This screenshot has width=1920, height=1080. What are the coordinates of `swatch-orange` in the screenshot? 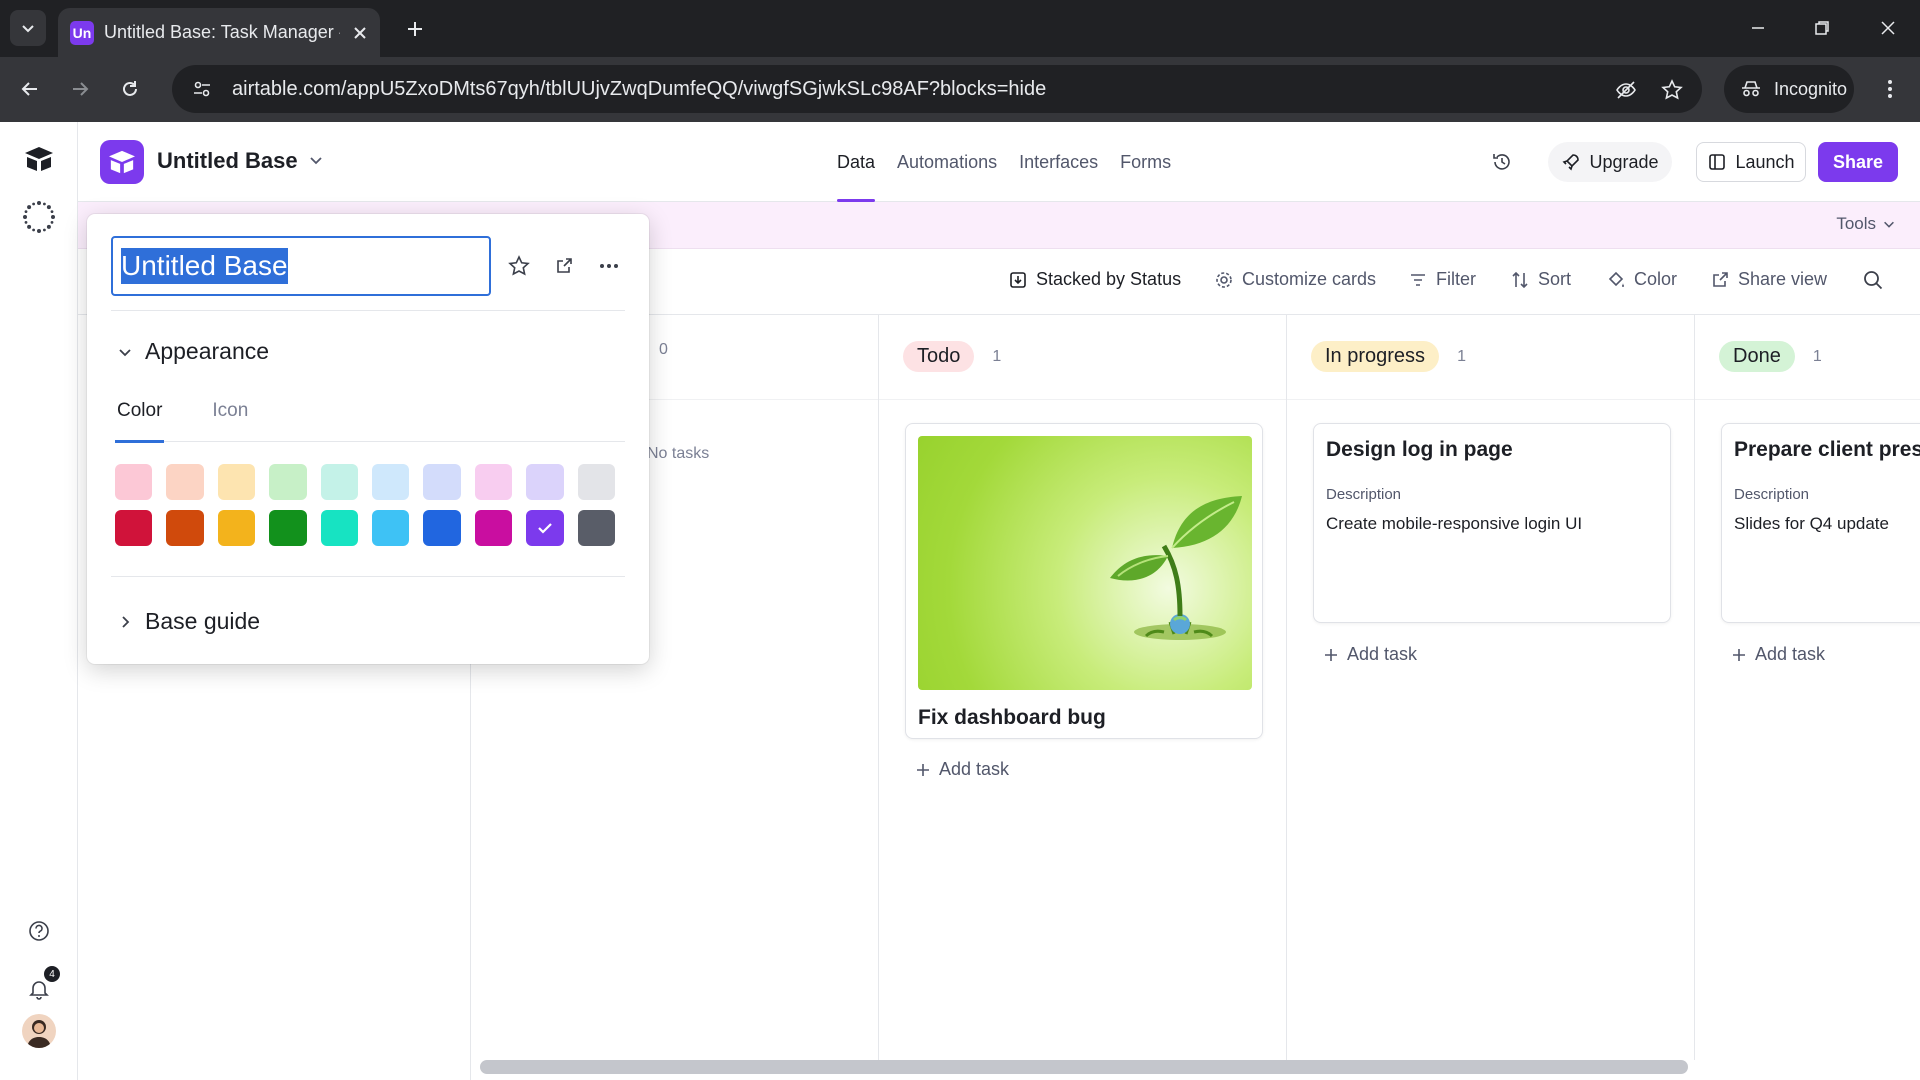 It's located at (185, 528).